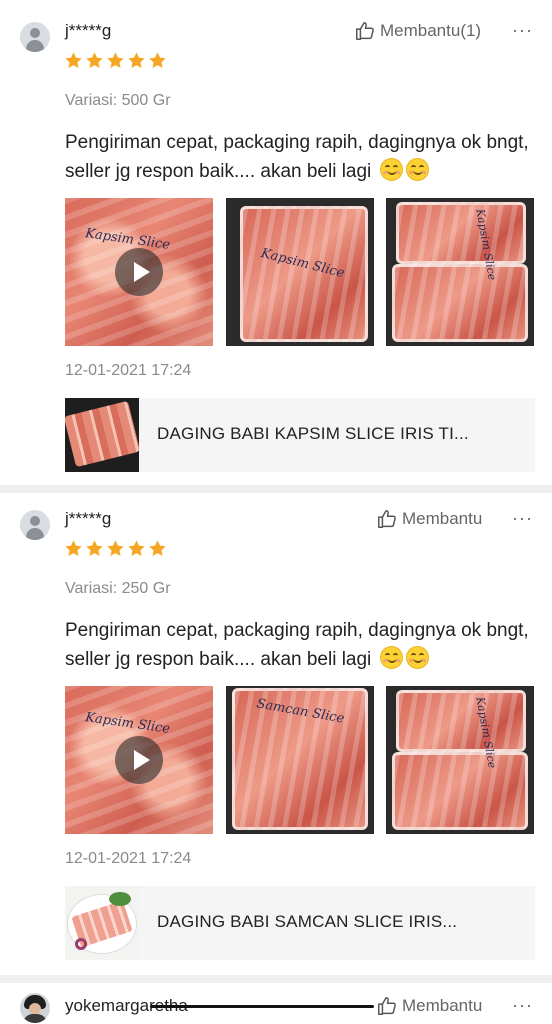 This screenshot has width=552, height=1024. Describe the element at coordinates (118, 100) in the screenshot. I see `variant-label: Variasi: 500 Gr` at that location.